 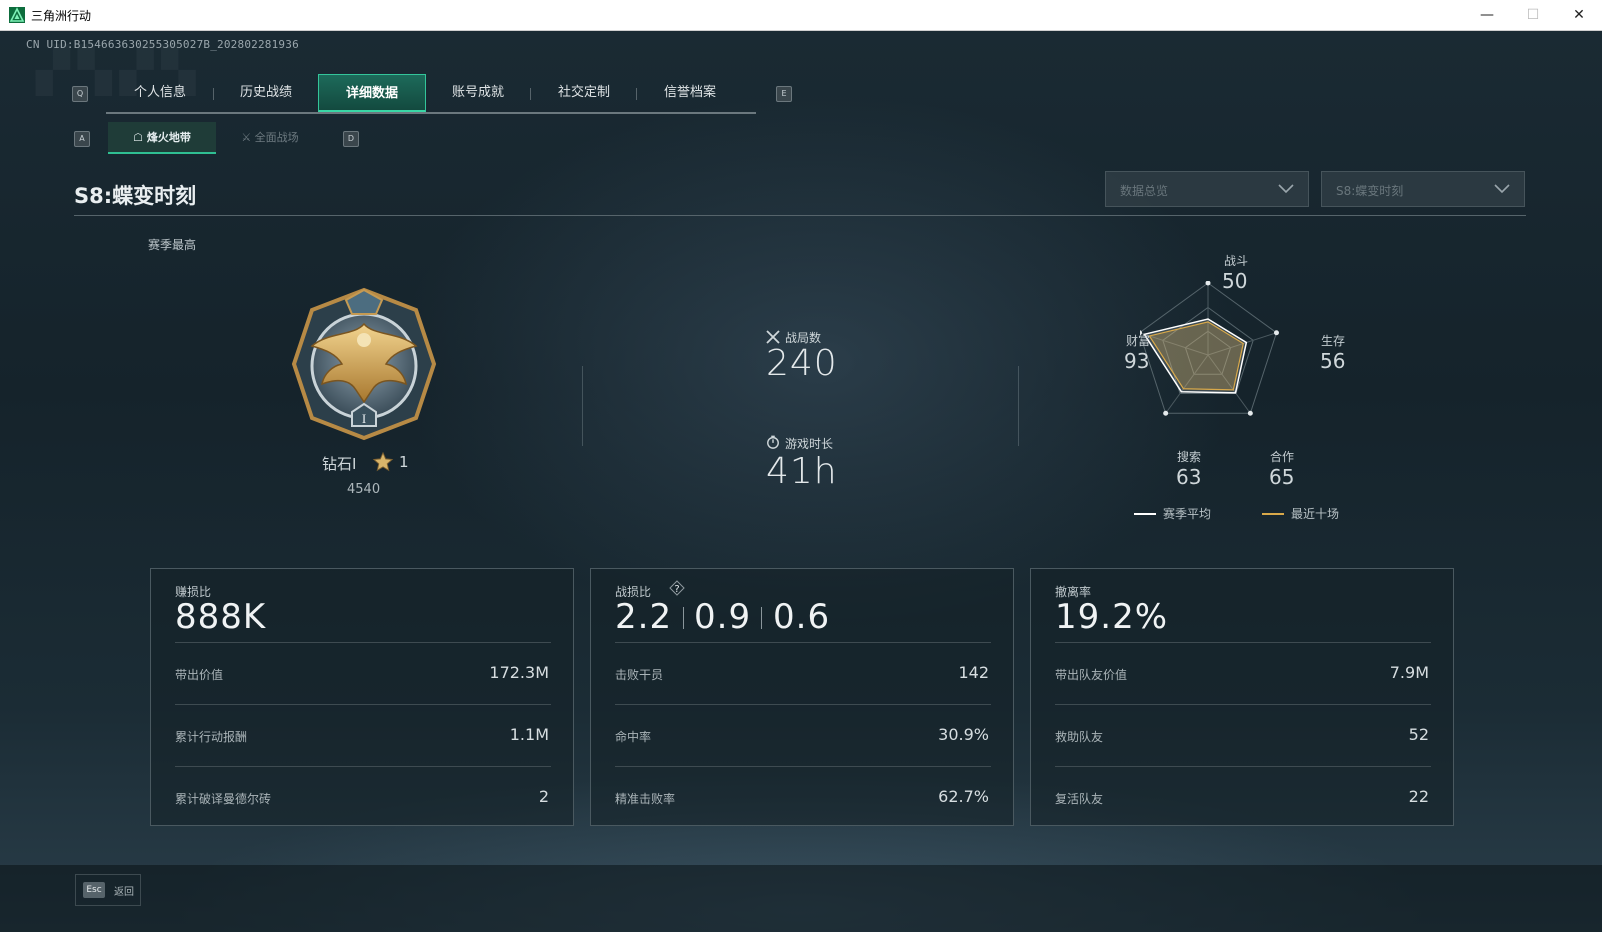 What do you see at coordinates (543, 796) in the screenshot?
I see `row-value: 2` at bounding box center [543, 796].